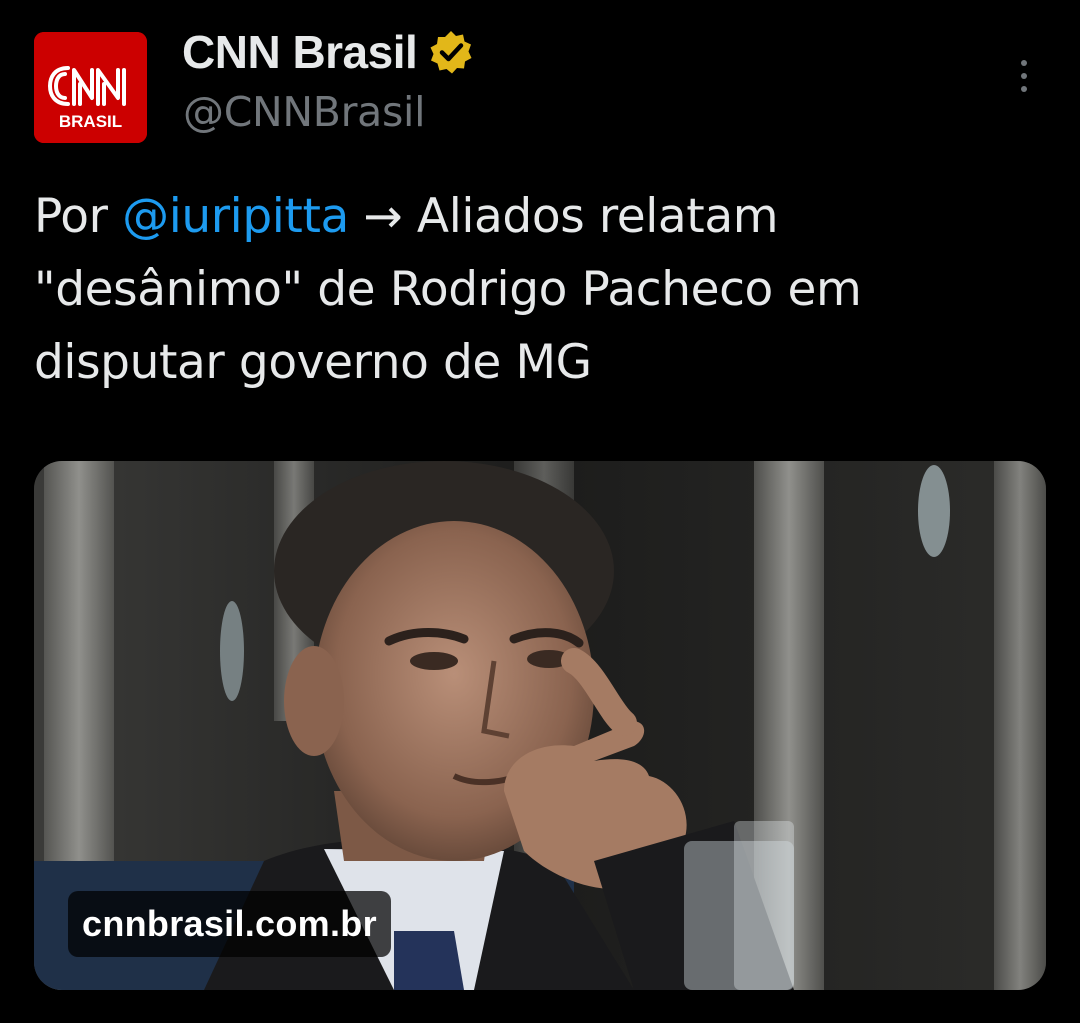 The image size is (1080, 1023). I want to click on author-display-name: CNN Brasil, so click(300, 52).